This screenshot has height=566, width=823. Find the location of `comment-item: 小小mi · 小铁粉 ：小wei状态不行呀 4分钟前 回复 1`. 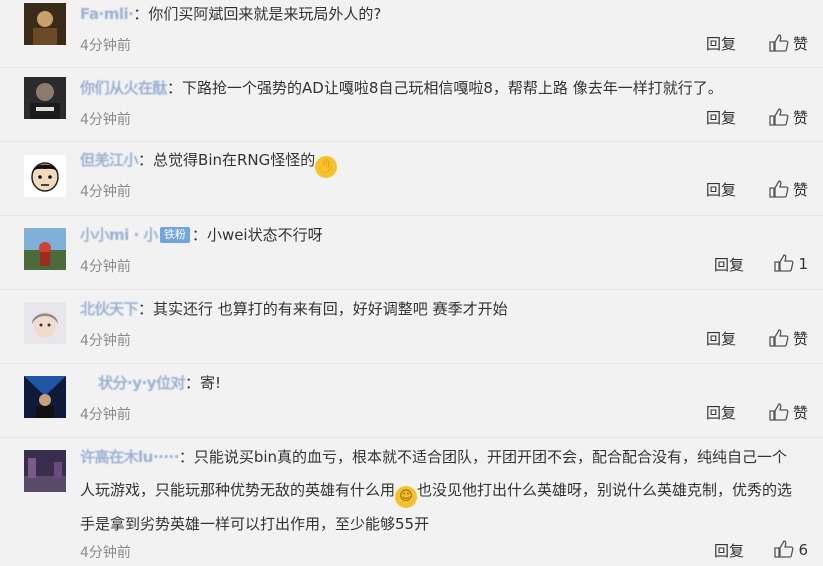

comment-item: 小小mi · 小铁粉 ：小wei状态不行呀 4分钟前 回复 1 is located at coordinates (411, 253).